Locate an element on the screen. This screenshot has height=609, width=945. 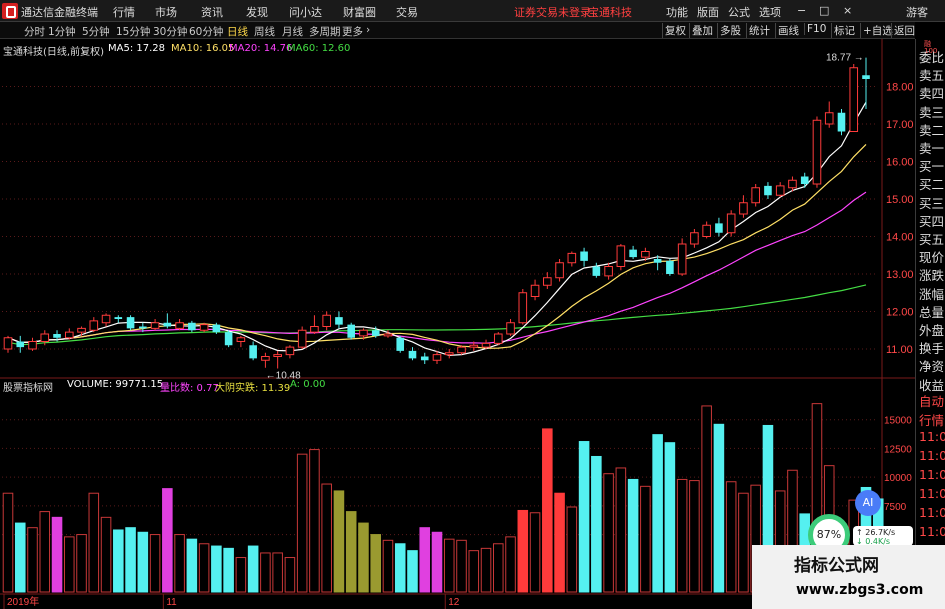
btn-fuquan: 复权 is located at coordinates (675, 30).